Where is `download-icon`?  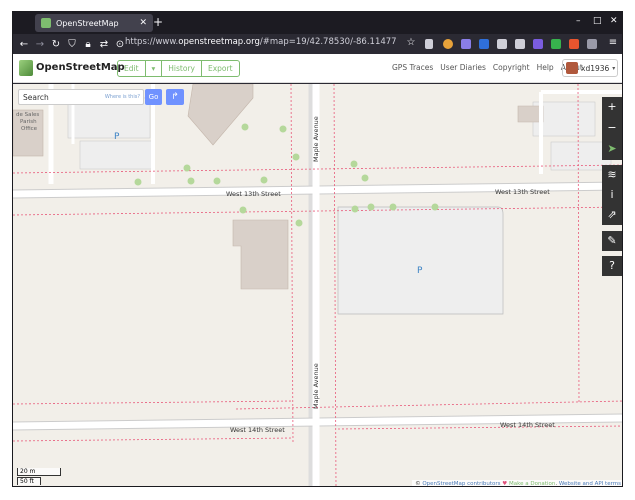 download-icon is located at coordinates (429, 44).